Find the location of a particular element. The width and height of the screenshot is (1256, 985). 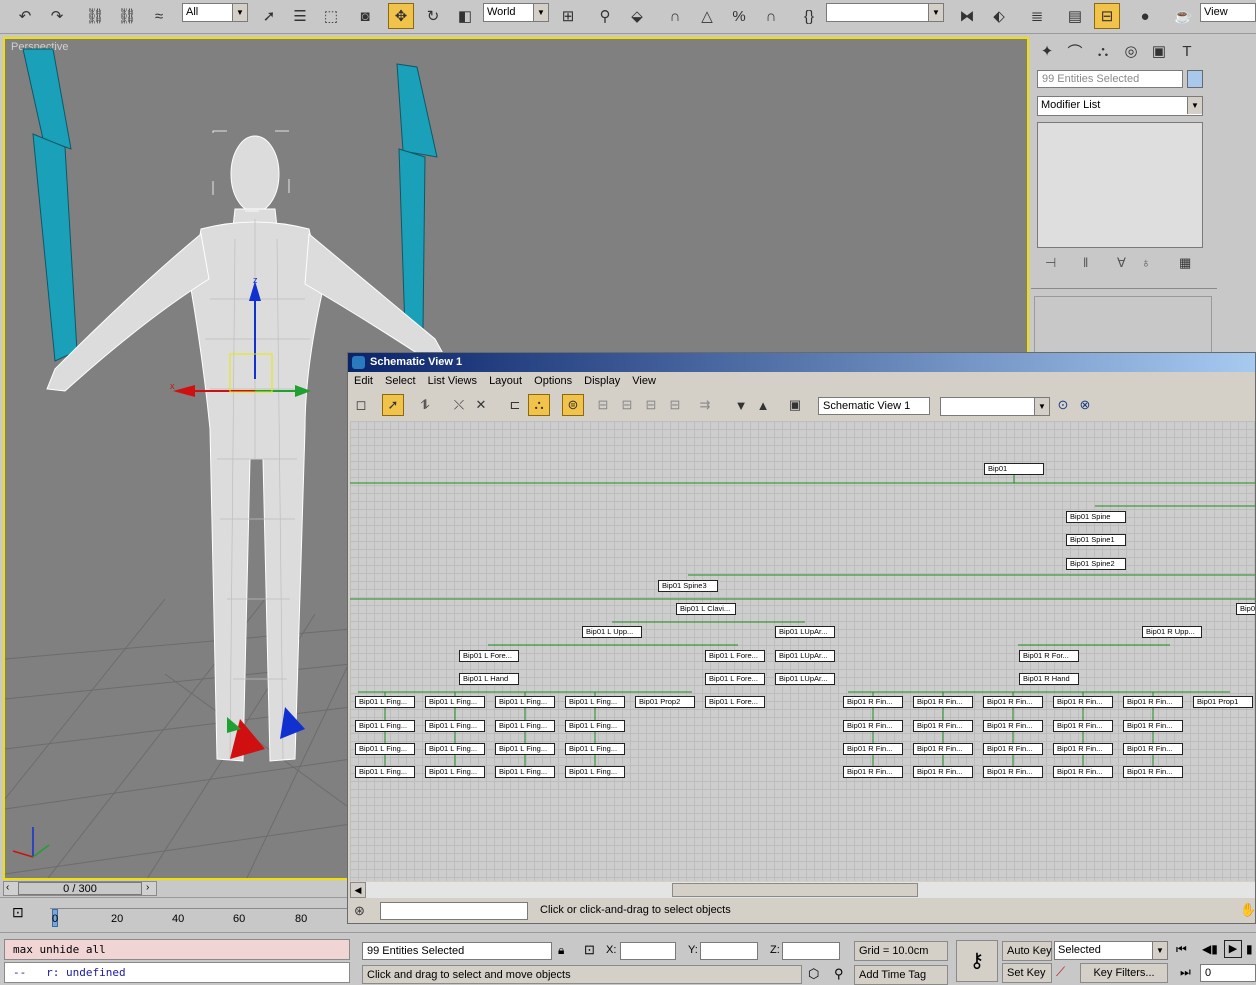

preferences-icon: ▣ is located at coordinates (795, 405).